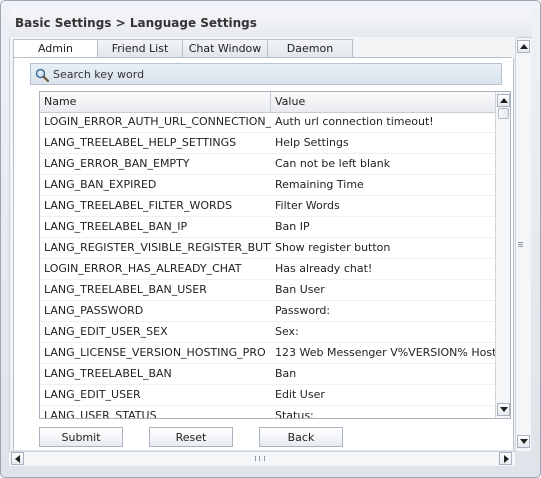  What do you see at coordinates (92, 394) in the screenshot?
I see `cell-name: LANG_EDIT_USER` at bounding box center [92, 394].